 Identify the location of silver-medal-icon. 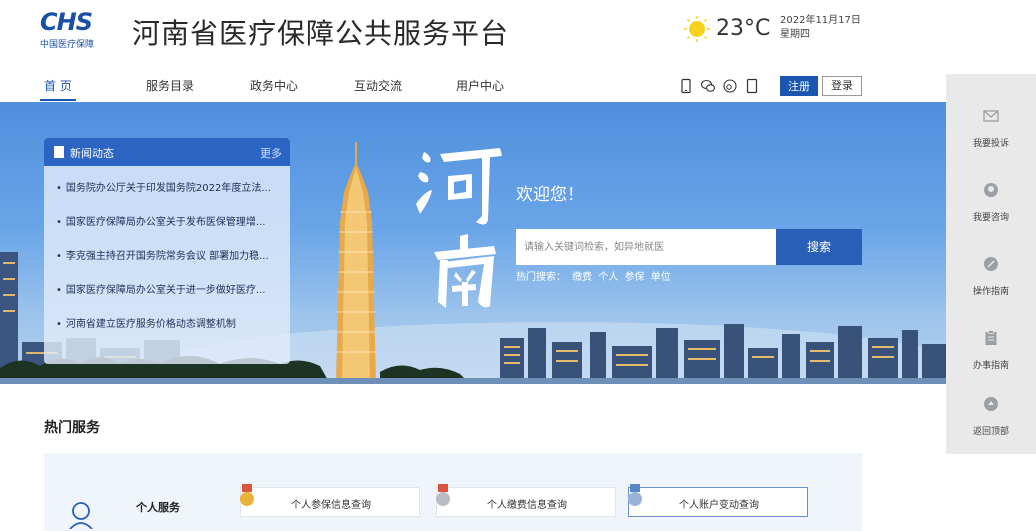
(443, 495).